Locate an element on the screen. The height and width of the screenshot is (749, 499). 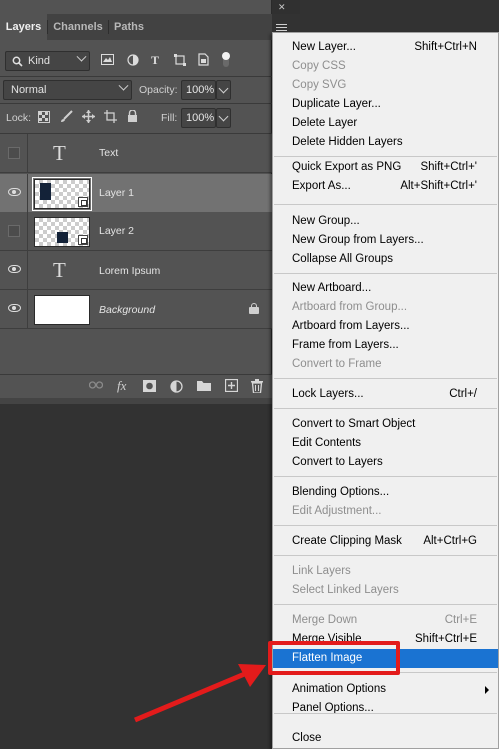
layer-row-lorem-ipsum: T Lorem Ipsum is located at coordinates (136, 270).